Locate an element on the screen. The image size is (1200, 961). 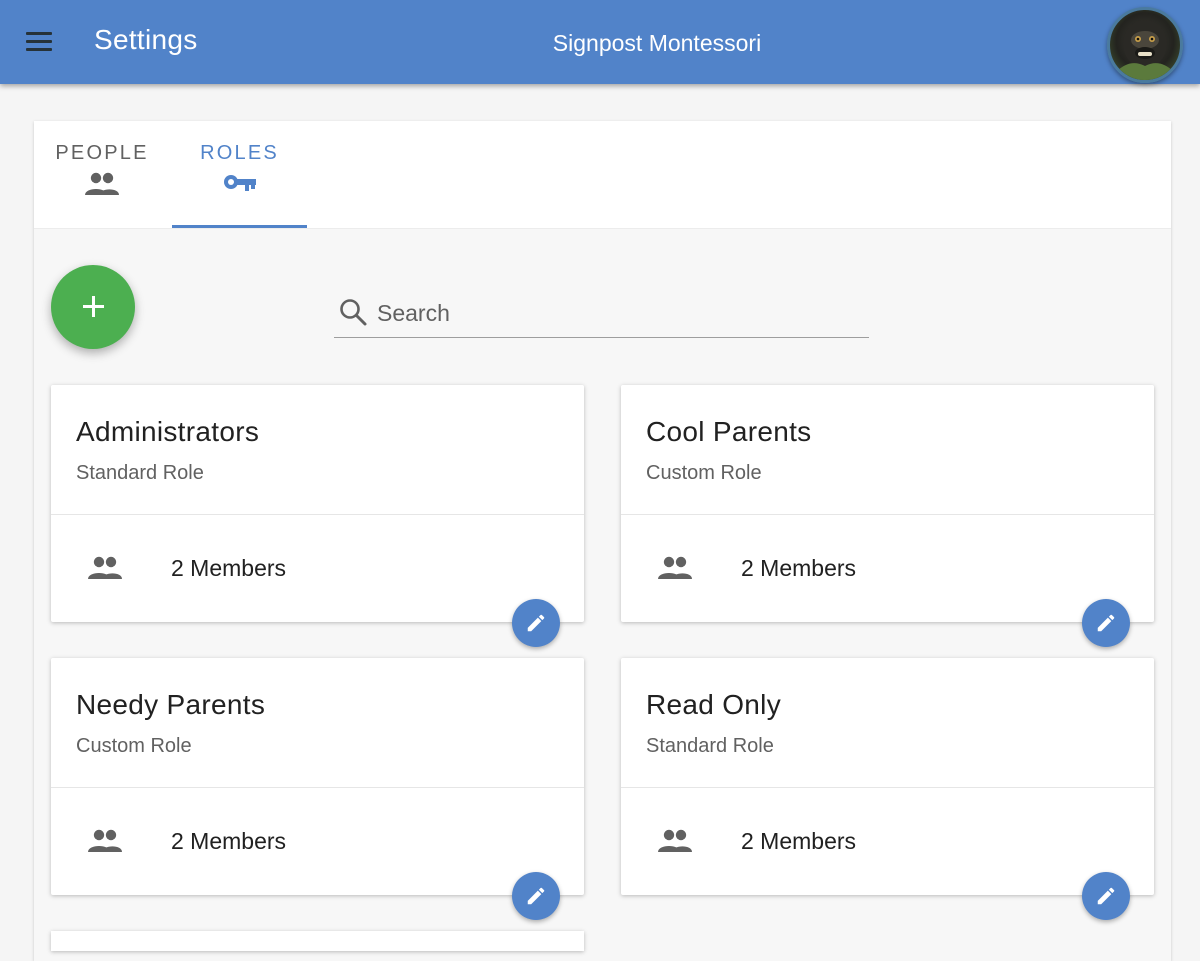
role-name: Read Only is located at coordinates (713, 704).